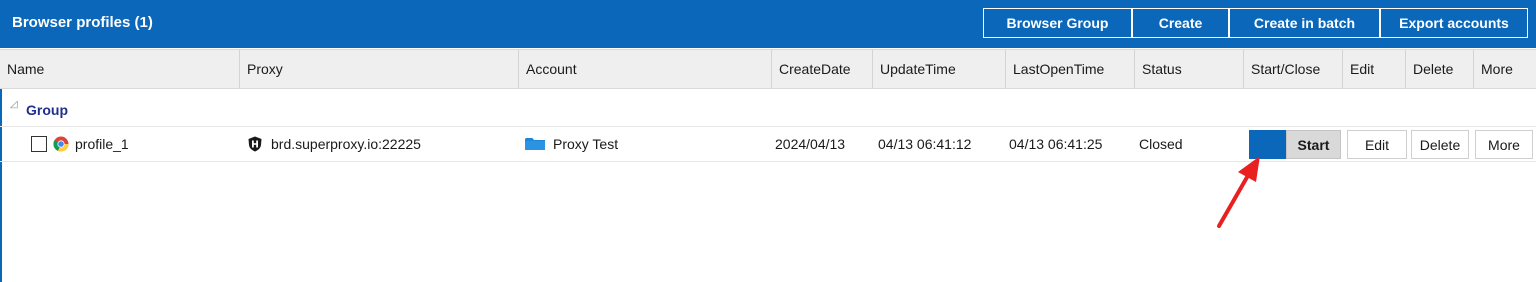 This screenshot has width=1536, height=282. I want to click on group-row: ◿ Group, so click(768, 110).